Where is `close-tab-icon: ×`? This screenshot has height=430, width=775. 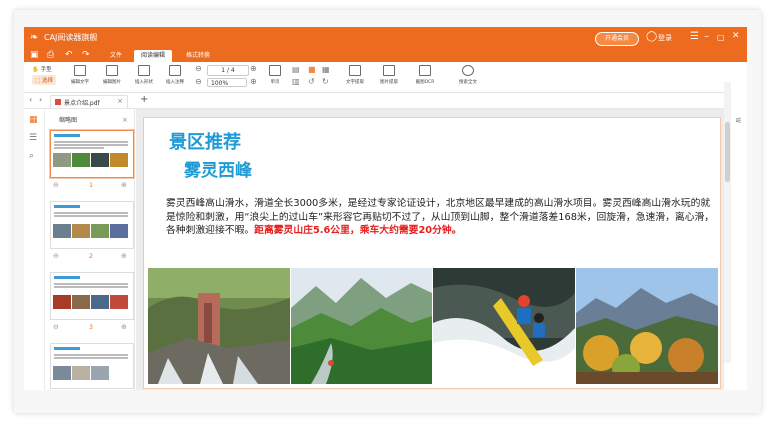 close-tab-icon: × is located at coordinates (120, 101).